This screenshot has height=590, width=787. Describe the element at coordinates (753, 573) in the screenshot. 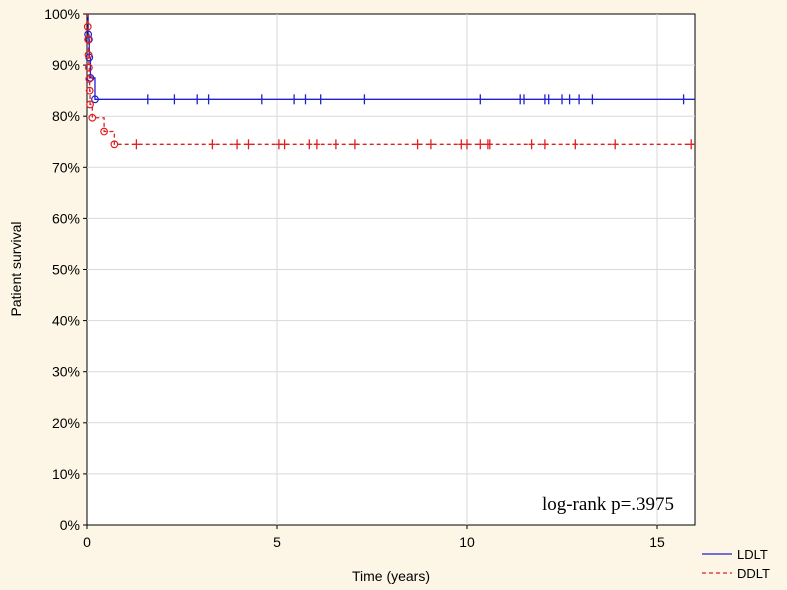

I see `legend-ddlt-label: DDLT` at that location.